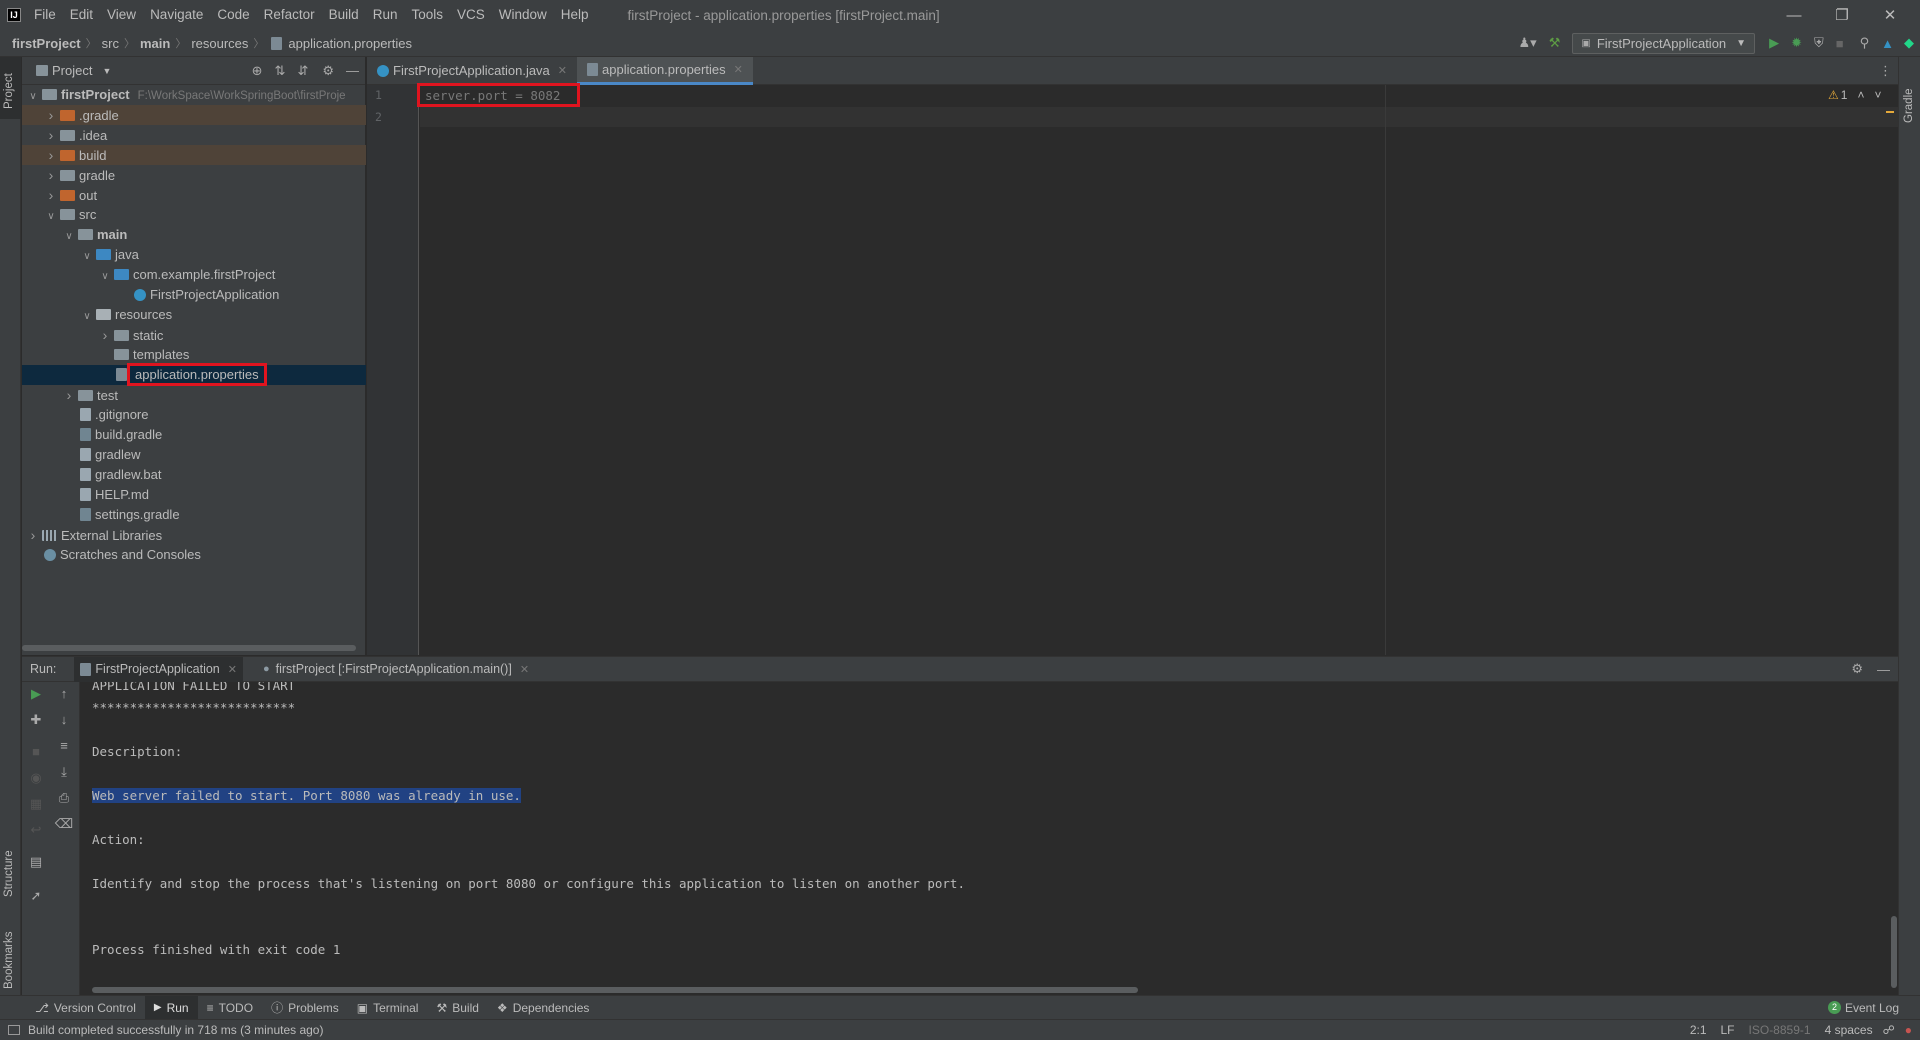  Describe the element at coordinates (194, 195) in the screenshot. I see `tree-item: › out` at that location.